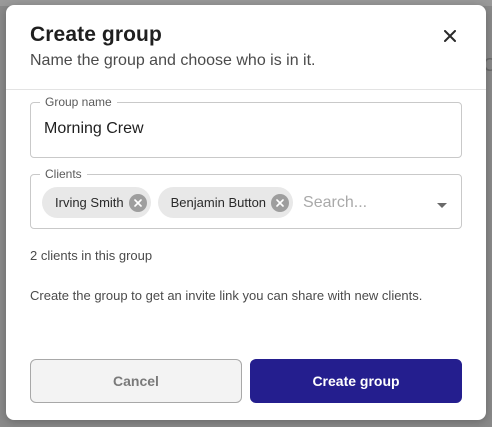 Image resolution: width=492 pixels, height=427 pixels. What do you see at coordinates (136, 381) in the screenshot?
I see `cancel-button: Cancel` at bounding box center [136, 381].